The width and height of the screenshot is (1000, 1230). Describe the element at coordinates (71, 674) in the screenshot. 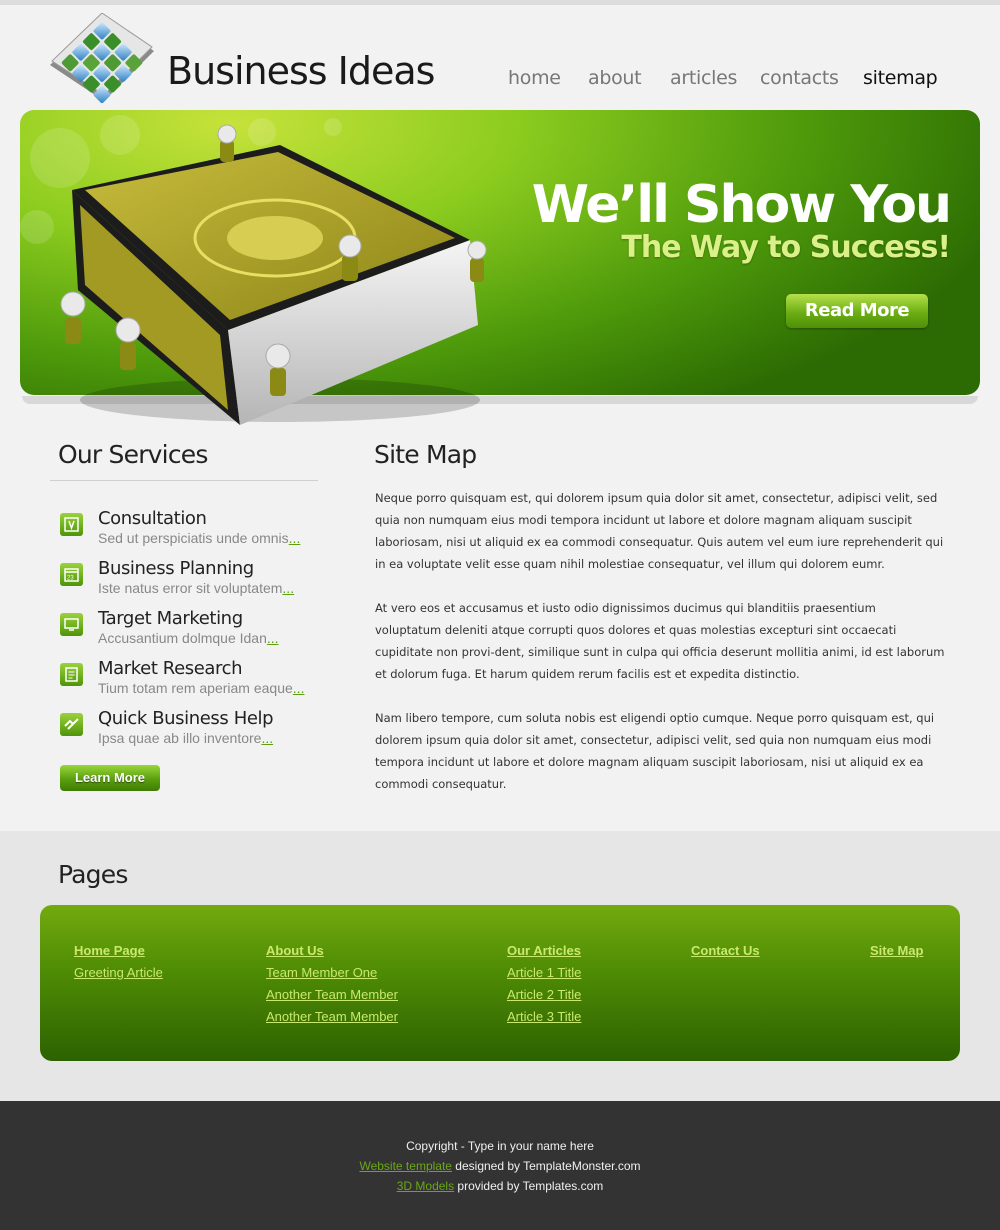

I see `document-icon` at that location.